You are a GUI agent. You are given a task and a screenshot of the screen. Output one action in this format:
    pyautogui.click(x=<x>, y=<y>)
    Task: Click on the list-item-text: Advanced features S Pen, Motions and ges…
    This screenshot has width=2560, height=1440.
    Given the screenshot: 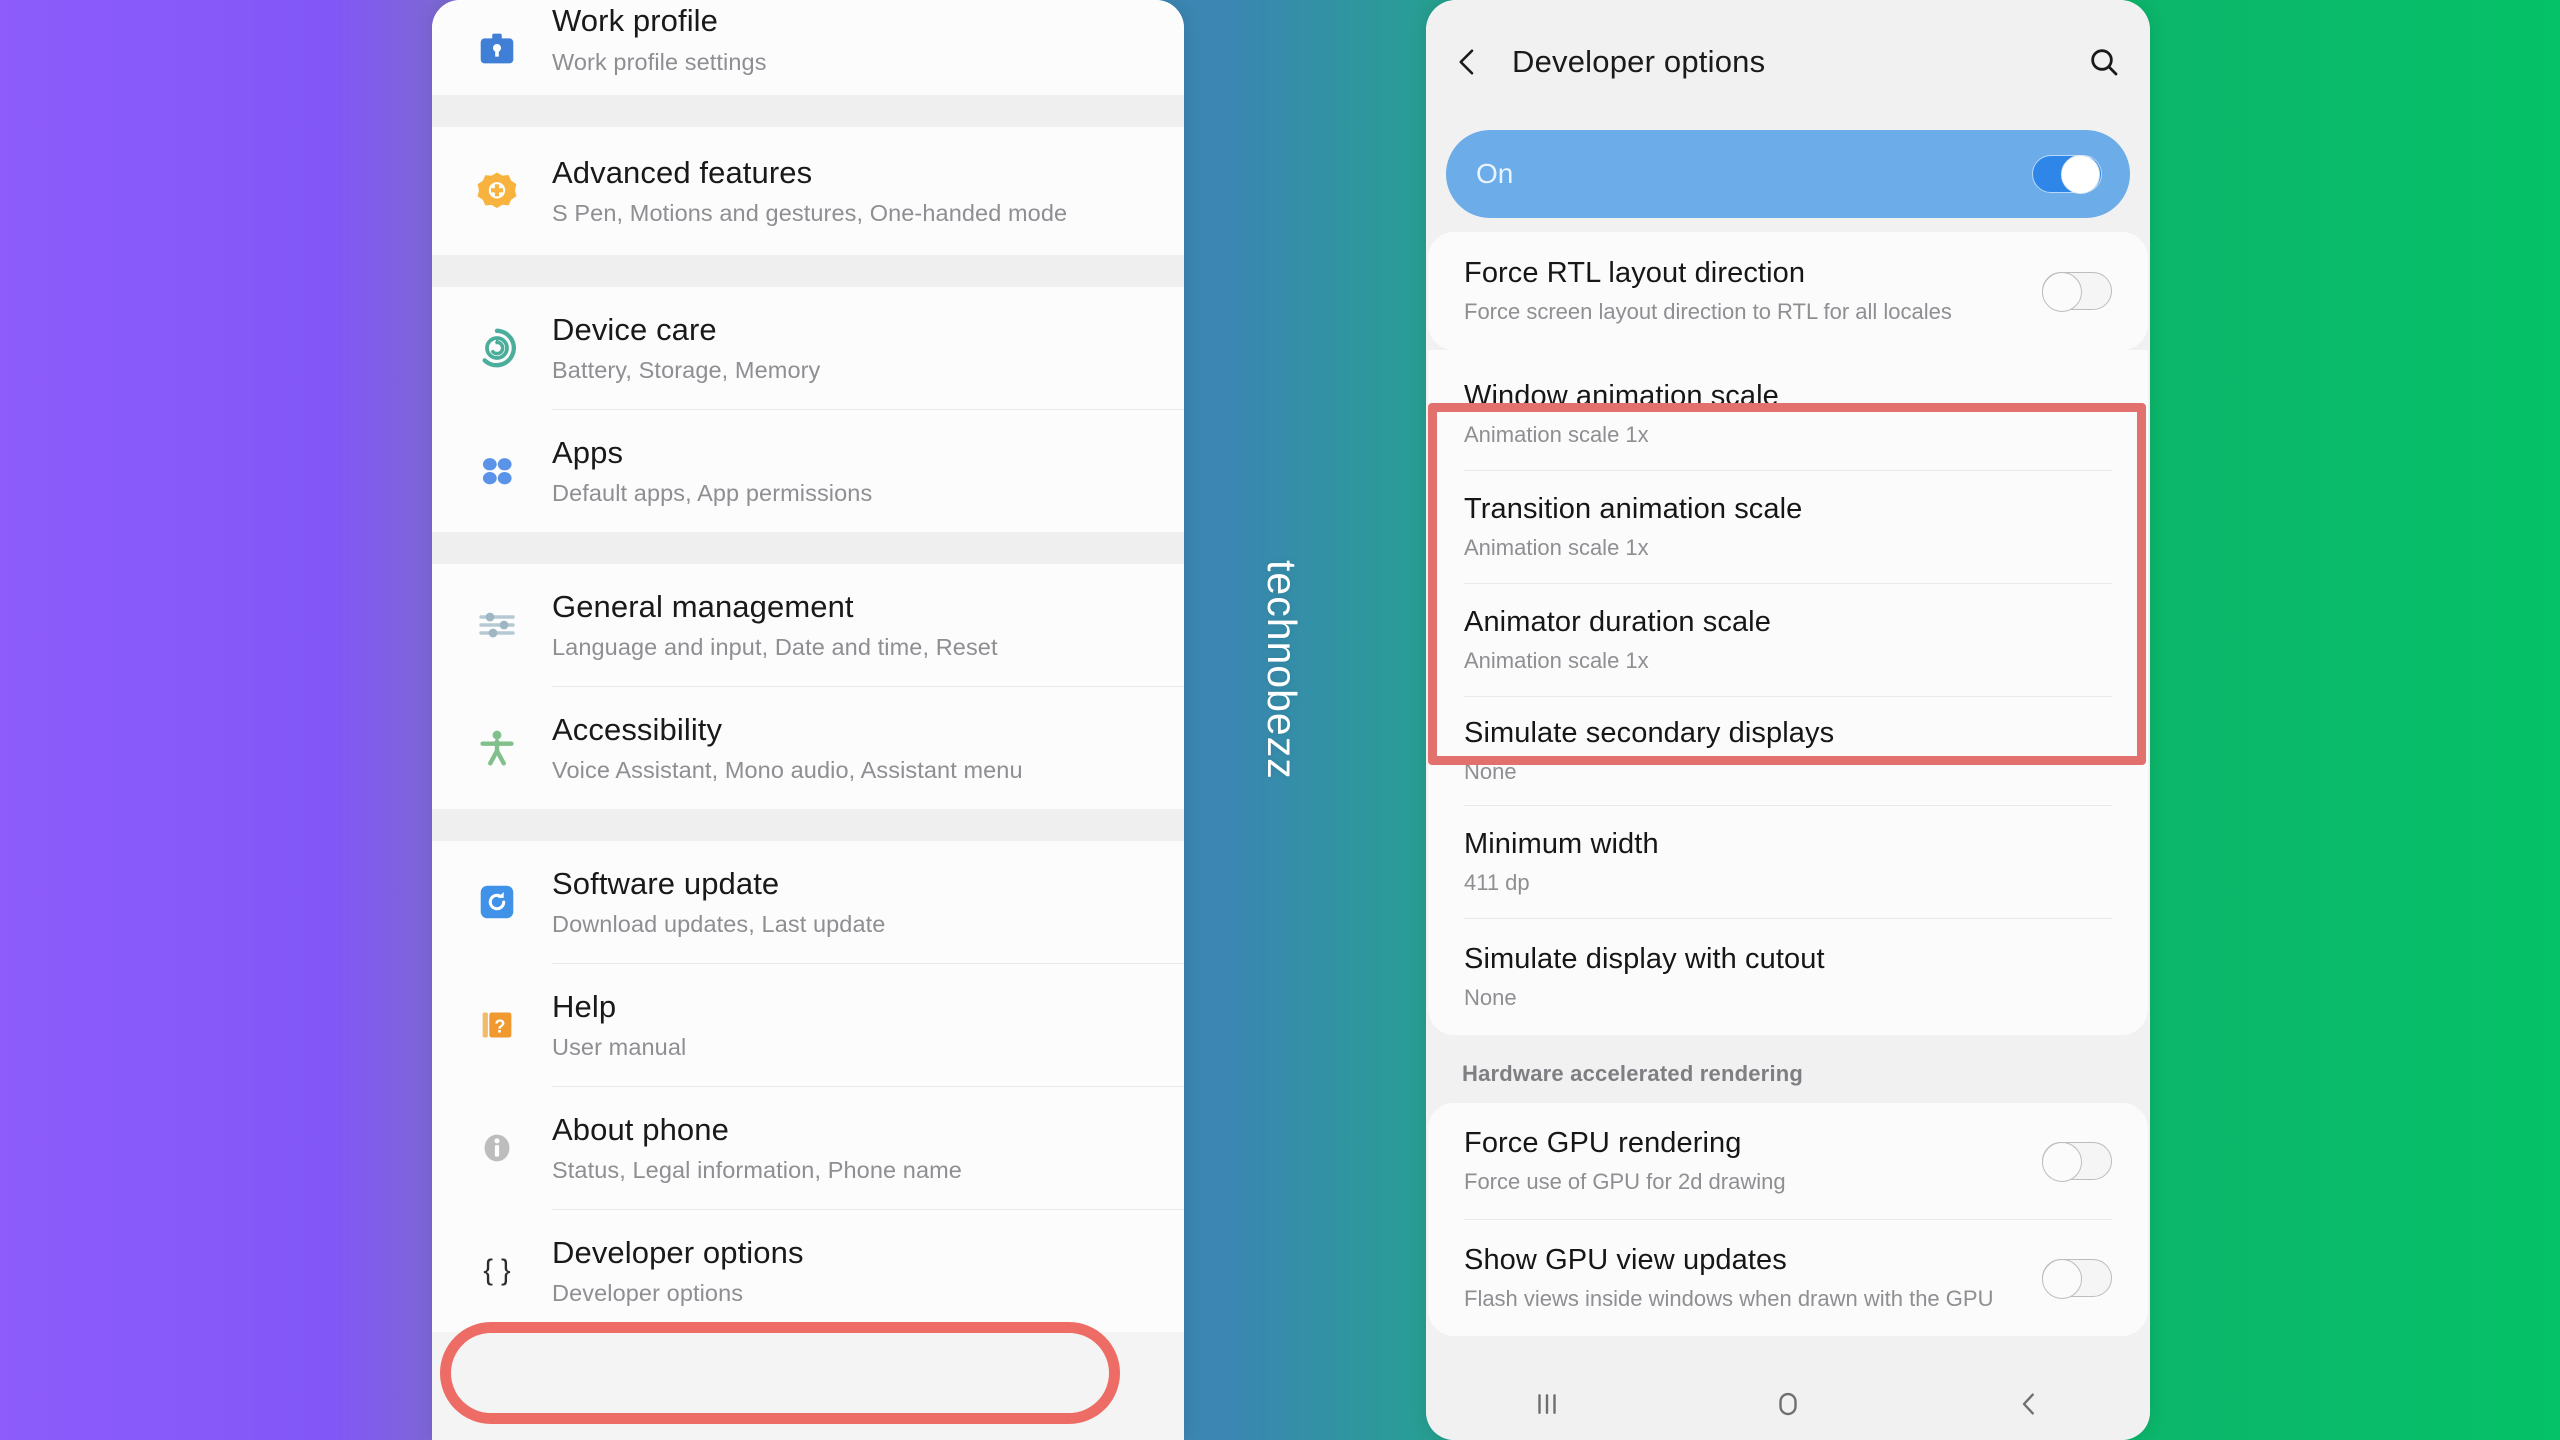 What is the action you would take?
    pyautogui.click(x=811, y=191)
    